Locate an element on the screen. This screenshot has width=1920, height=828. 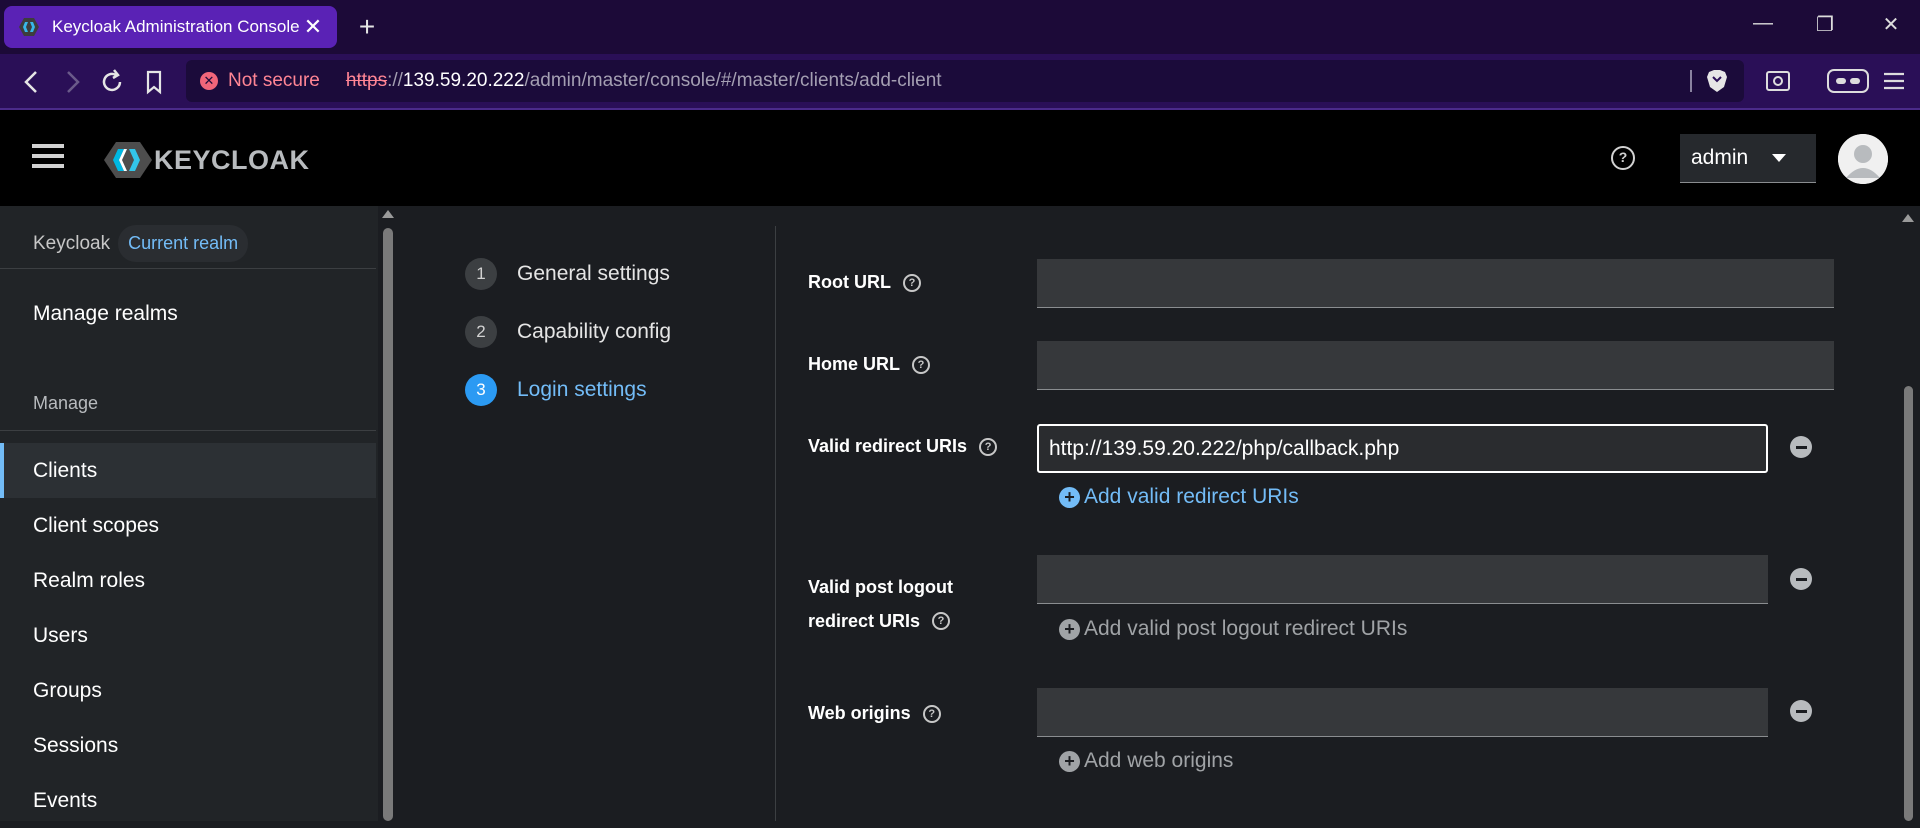
url-divider is located at coordinates (1691, 81).